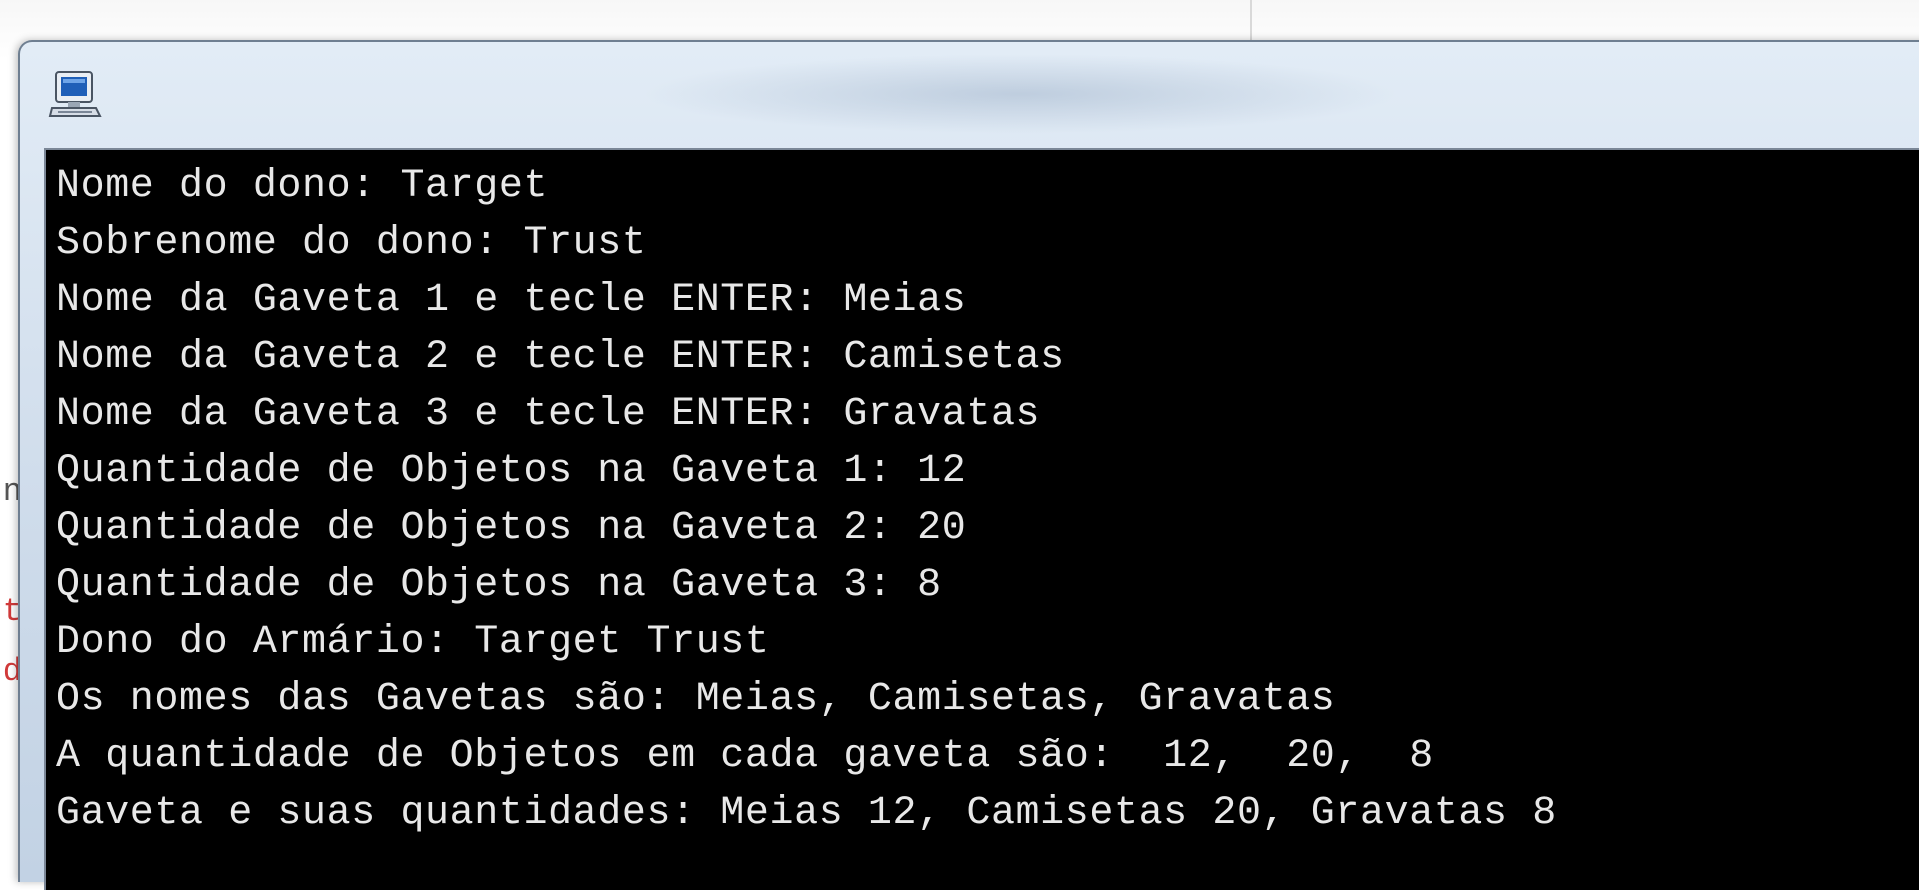 The height and width of the screenshot is (890, 1919). What do you see at coordinates (351, 243) in the screenshot?
I see `console-line: Sobrenome do dono: Trust` at bounding box center [351, 243].